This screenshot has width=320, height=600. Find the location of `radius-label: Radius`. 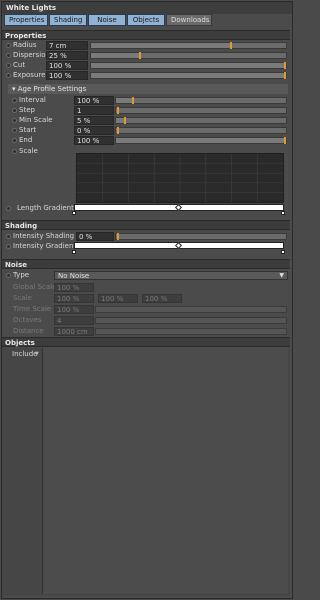

radius-label: Radius is located at coordinates (25, 45).